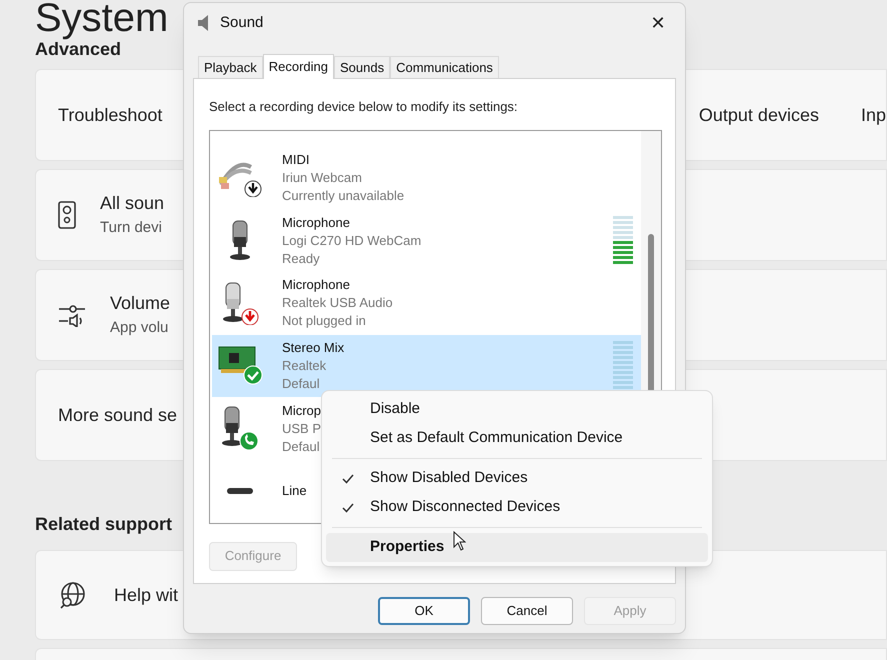  I want to click on device-detail: Realtek, so click(304, 365).